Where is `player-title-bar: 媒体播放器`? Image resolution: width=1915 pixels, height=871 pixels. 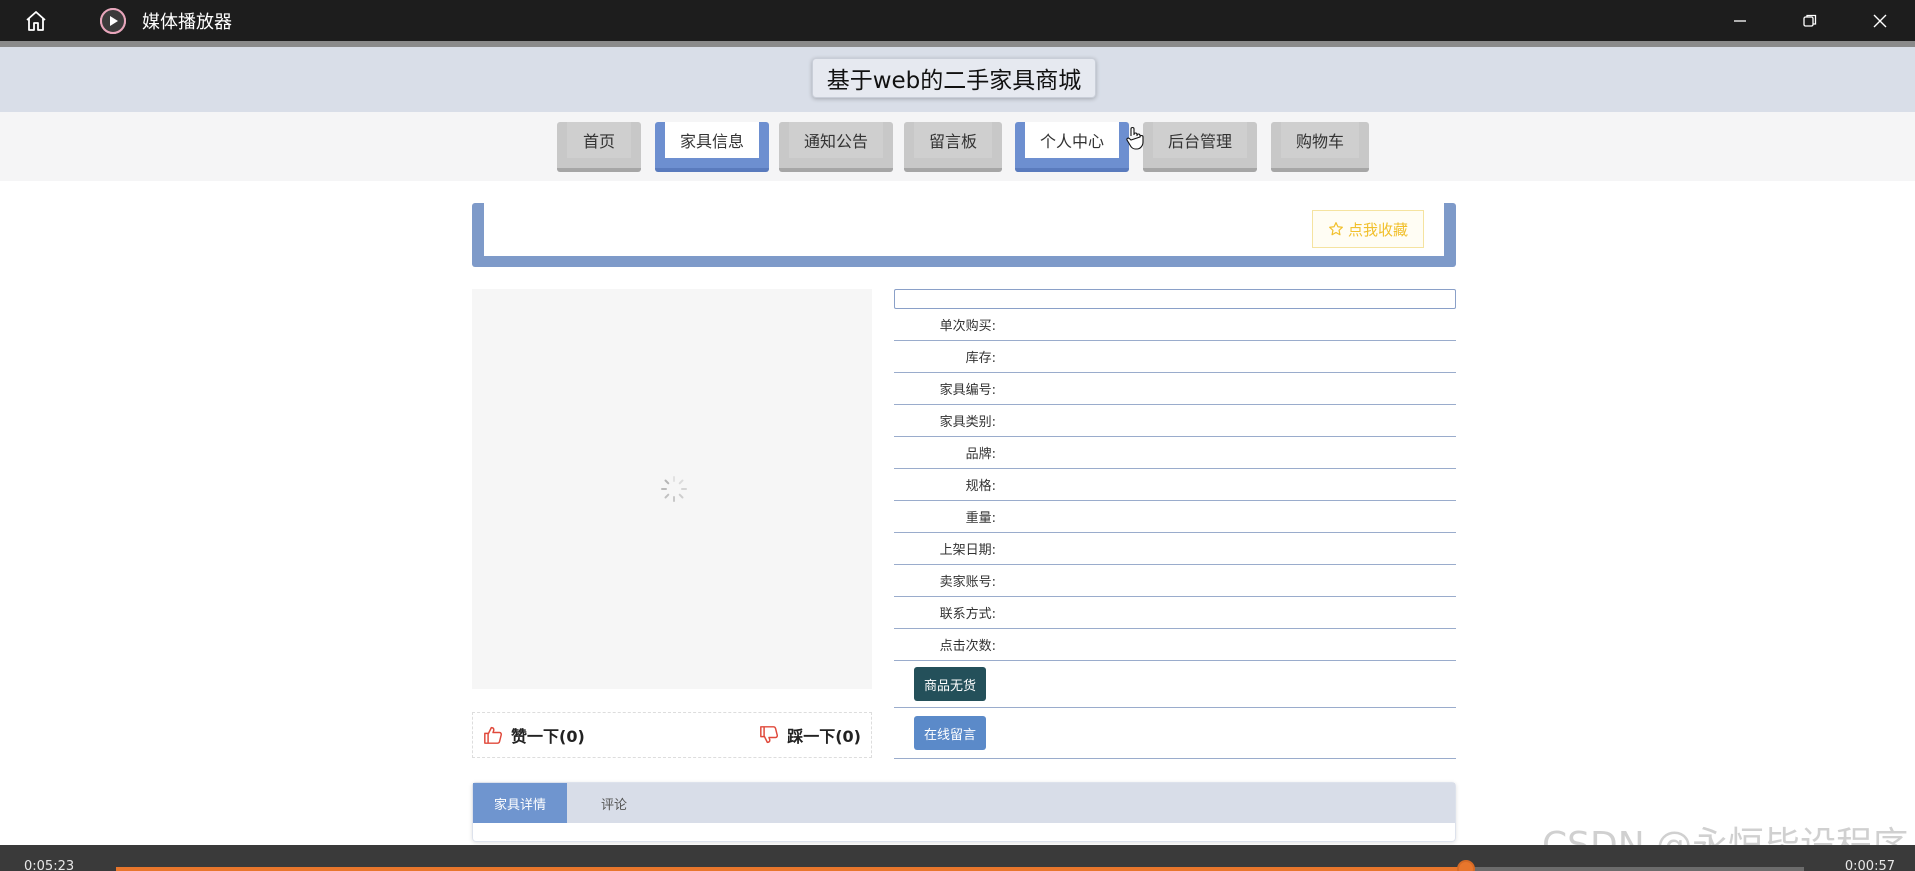
player-title-bar: 媒体播放器 is located at coordinates (957, 20).